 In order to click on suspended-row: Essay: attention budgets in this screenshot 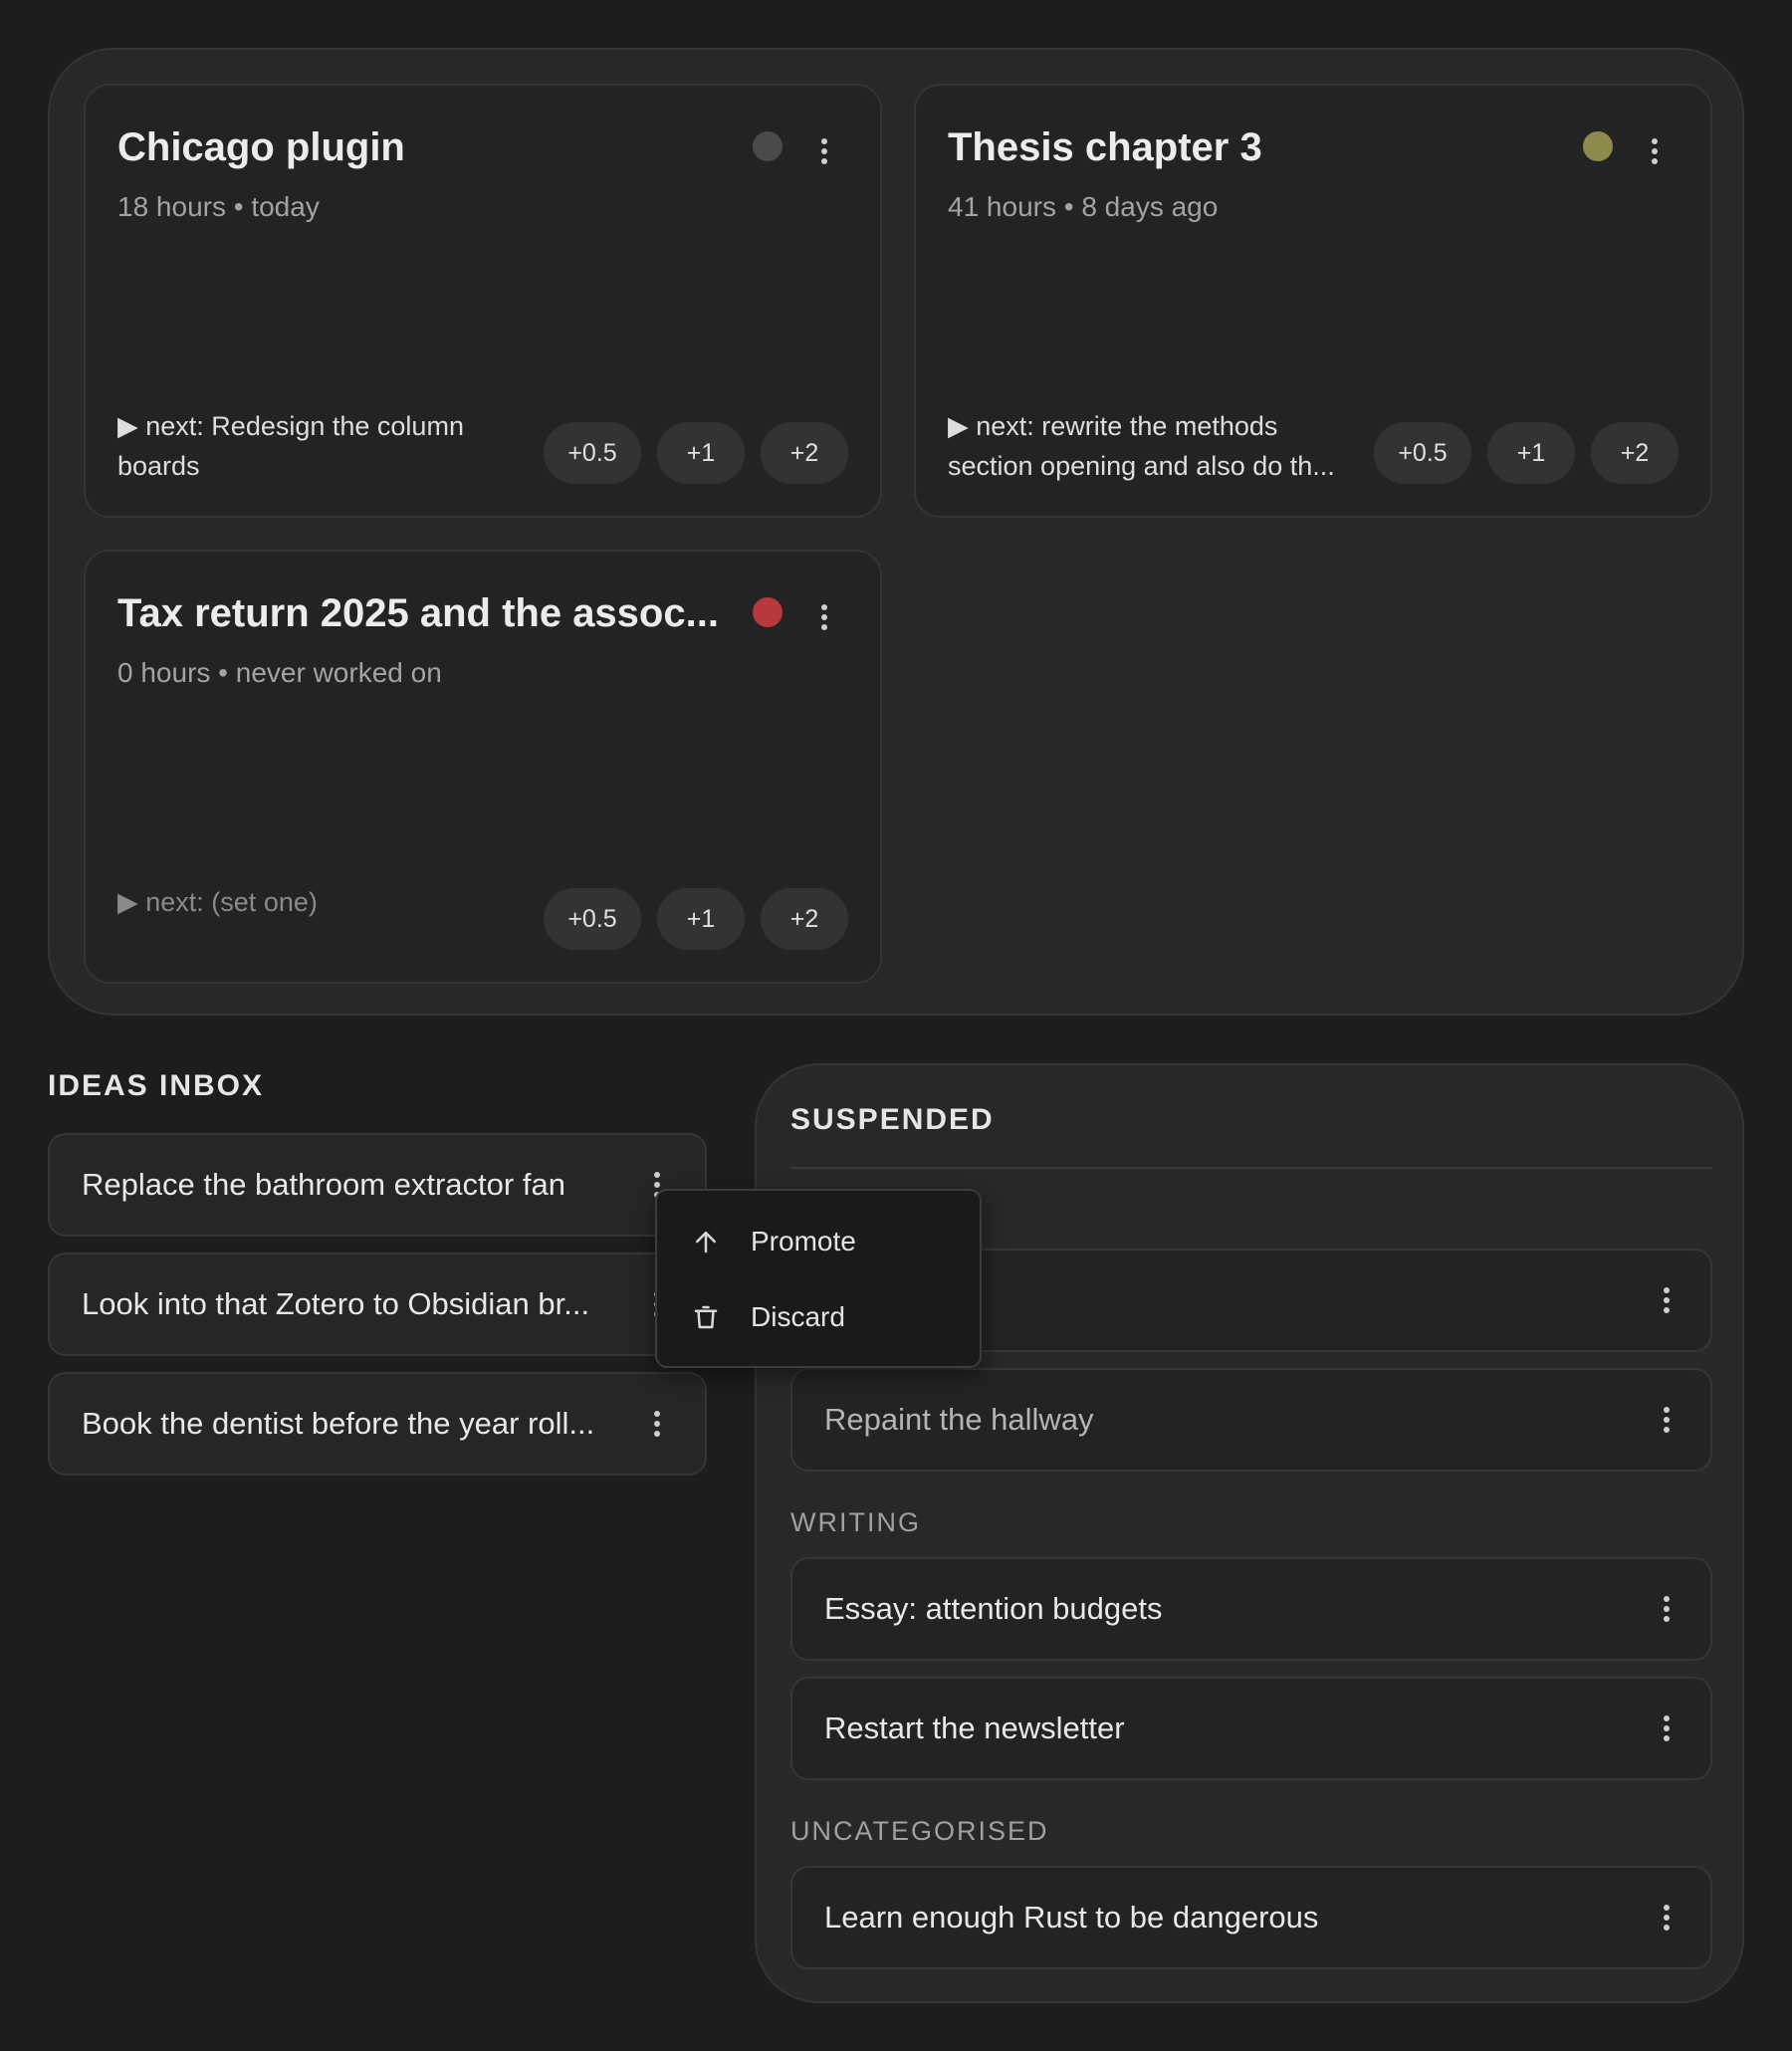, I will do `click(1251, 1609)`.